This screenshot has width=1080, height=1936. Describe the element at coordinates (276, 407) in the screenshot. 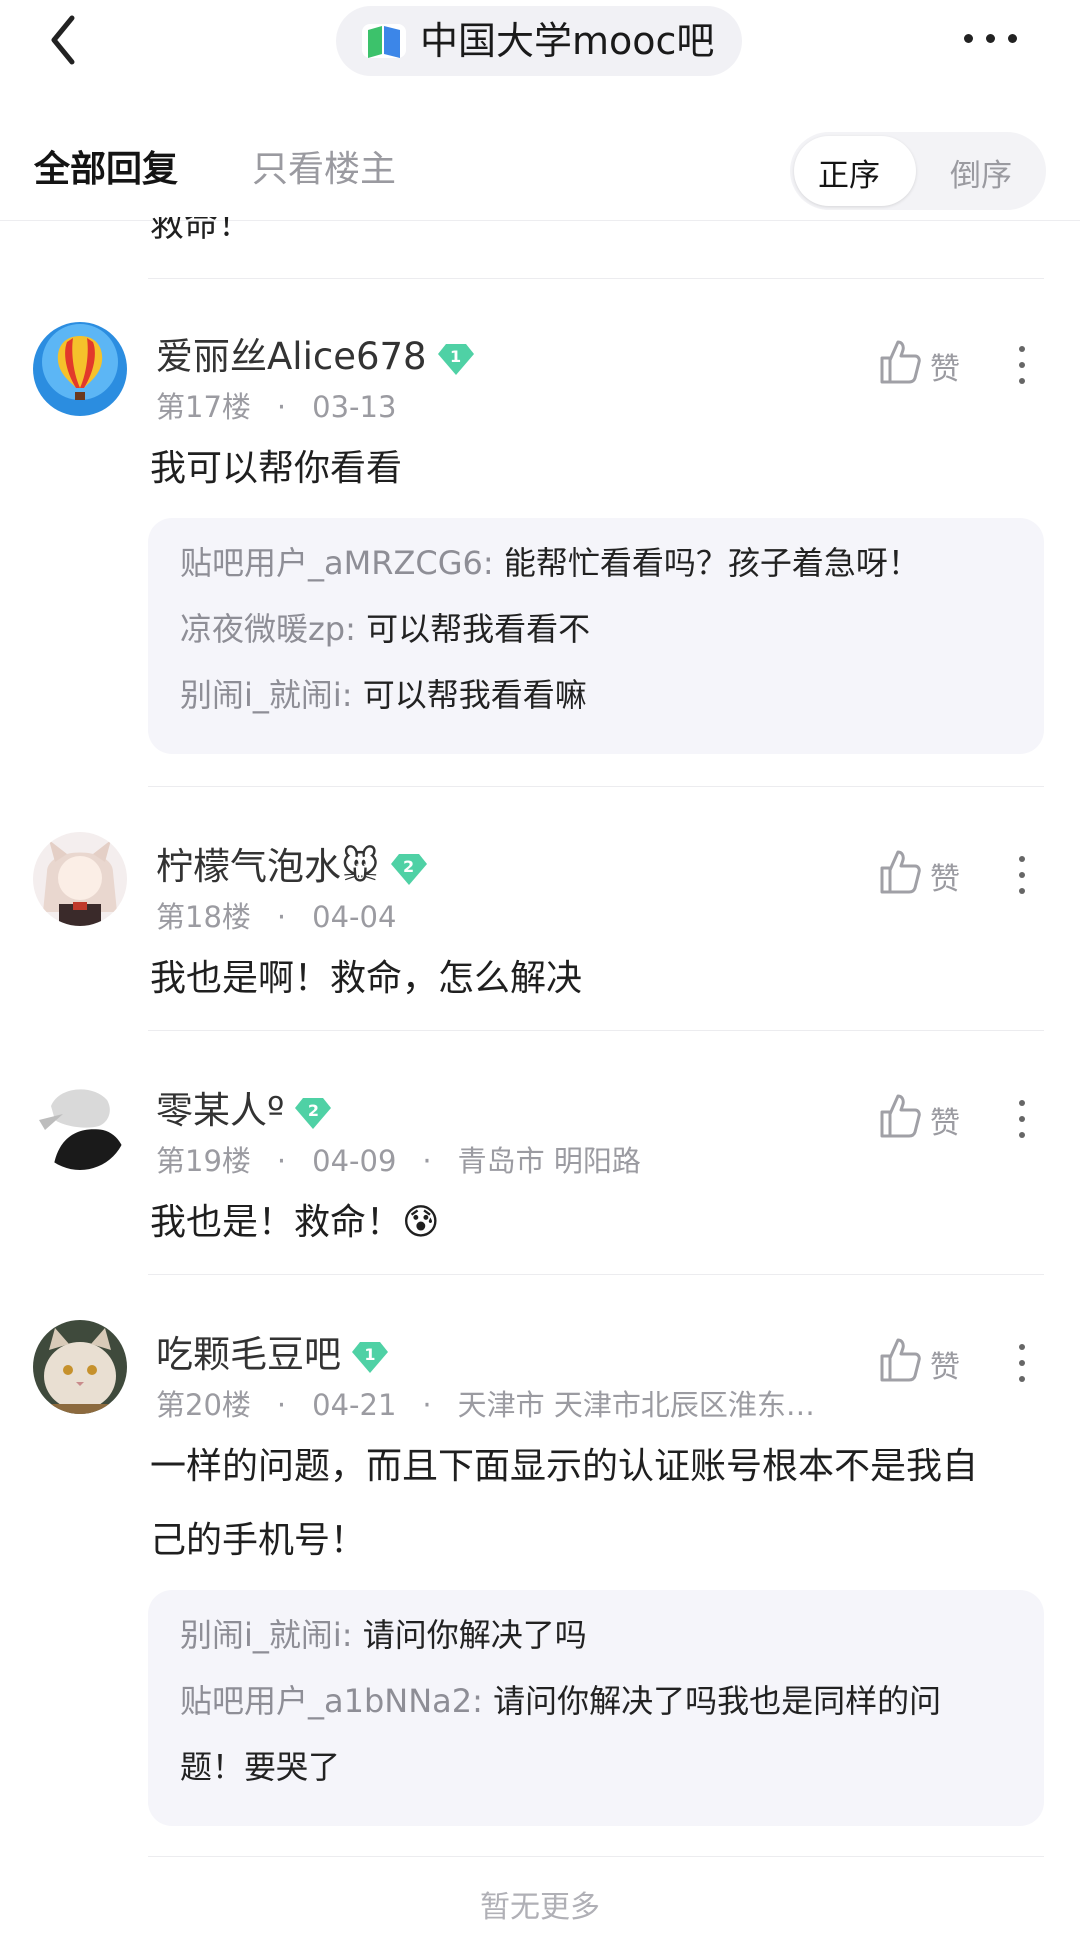

I see `post-meta: 第17楼 · 03-13` at that location.